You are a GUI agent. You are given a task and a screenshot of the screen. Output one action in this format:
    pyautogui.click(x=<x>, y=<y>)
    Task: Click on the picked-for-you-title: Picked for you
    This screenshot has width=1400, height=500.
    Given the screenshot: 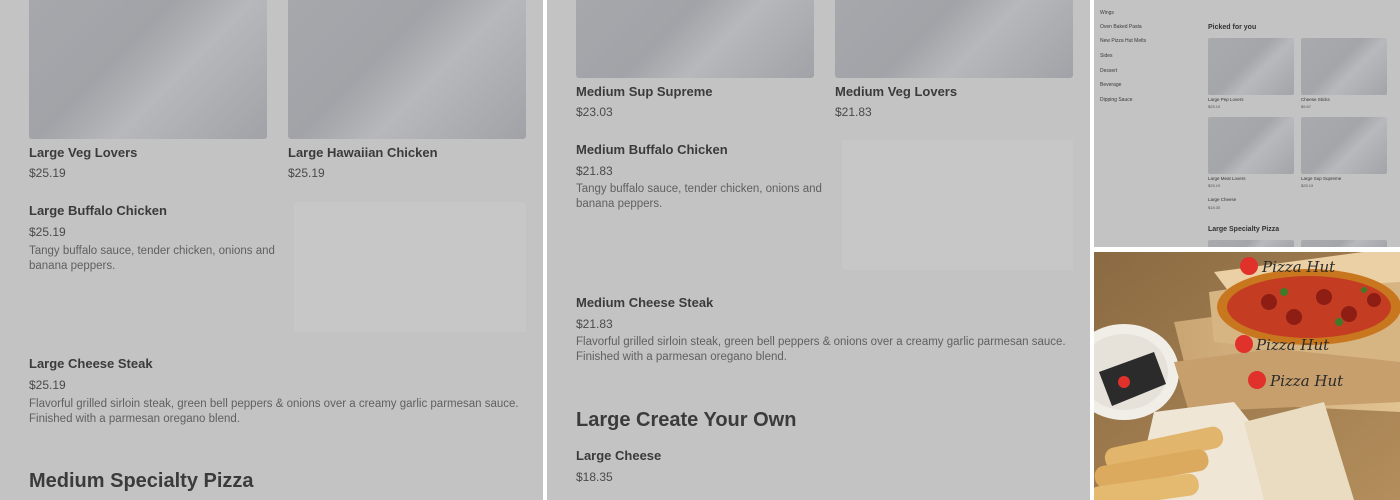 What is the action you would take?
    pyautogui.click(x=1232, y=27)
    